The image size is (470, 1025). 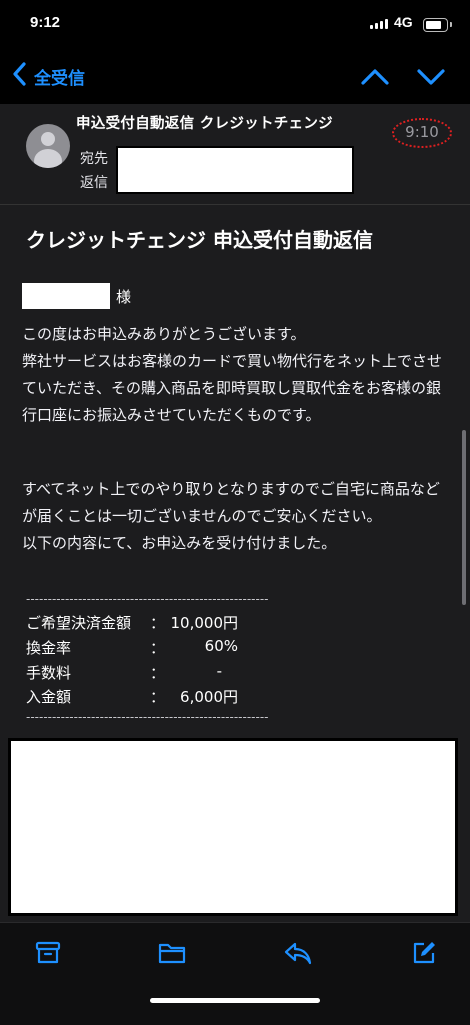 What do you see at coordinates (48, 955) in the screenshot?
I see `archive-icon` at bounding box center [48, 955].